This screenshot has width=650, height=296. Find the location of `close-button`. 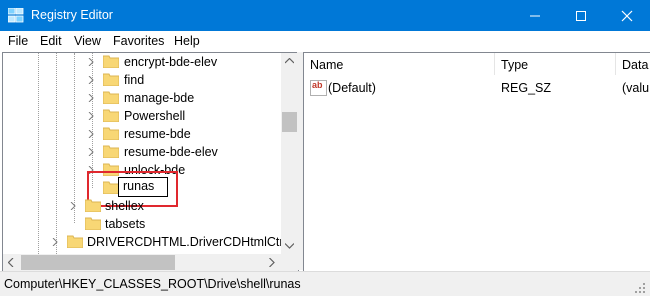

close-button is located at coordinates (627, 15).